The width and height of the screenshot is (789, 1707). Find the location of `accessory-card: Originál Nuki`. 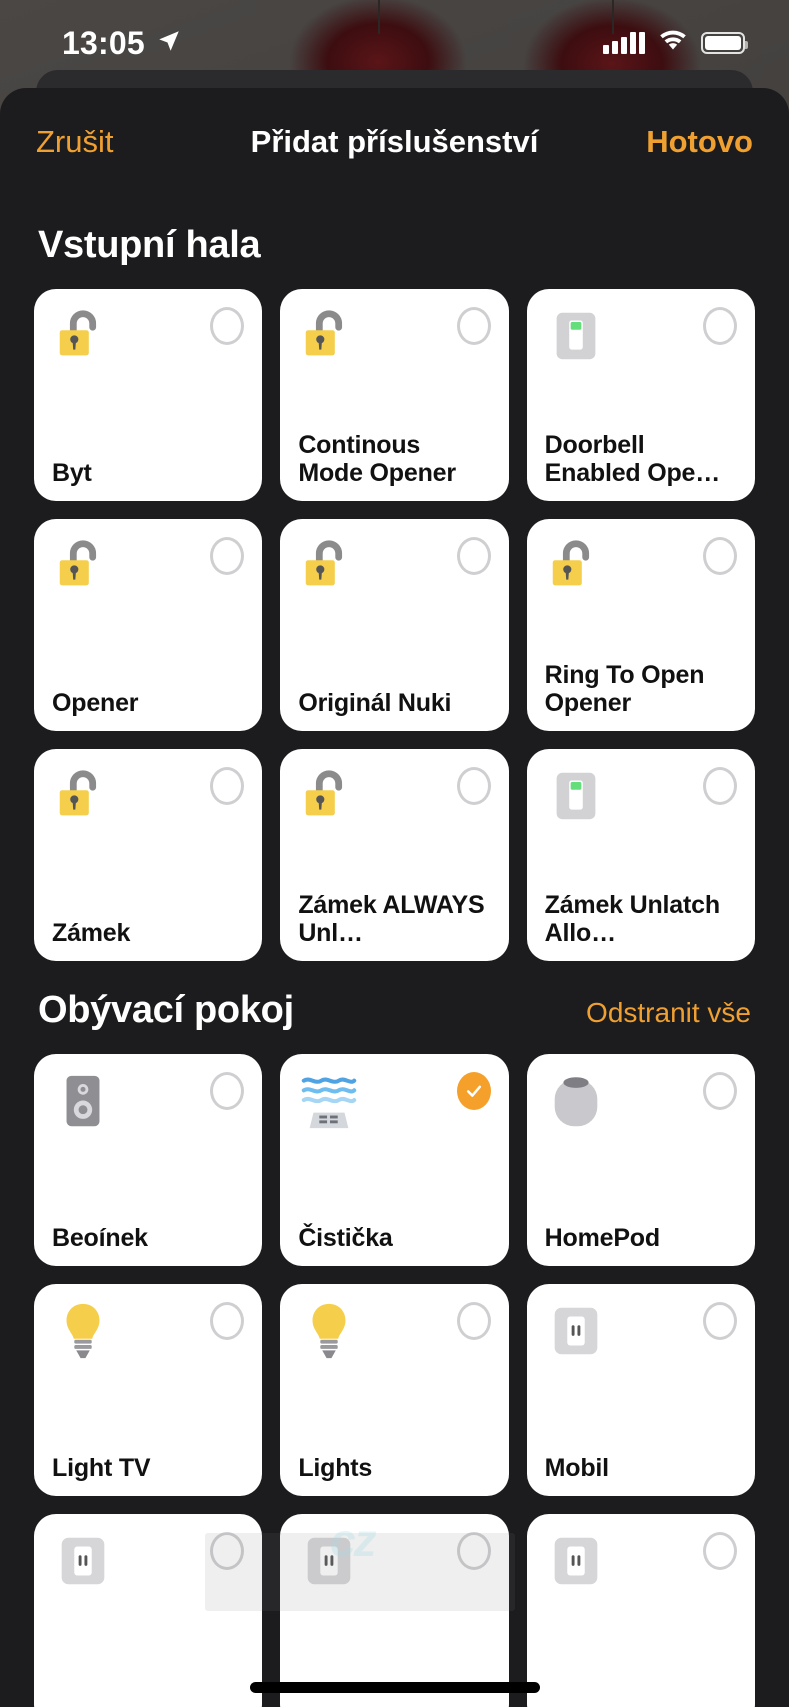

accessory-card: Originál Nuki is located at coordinates (394, 625).